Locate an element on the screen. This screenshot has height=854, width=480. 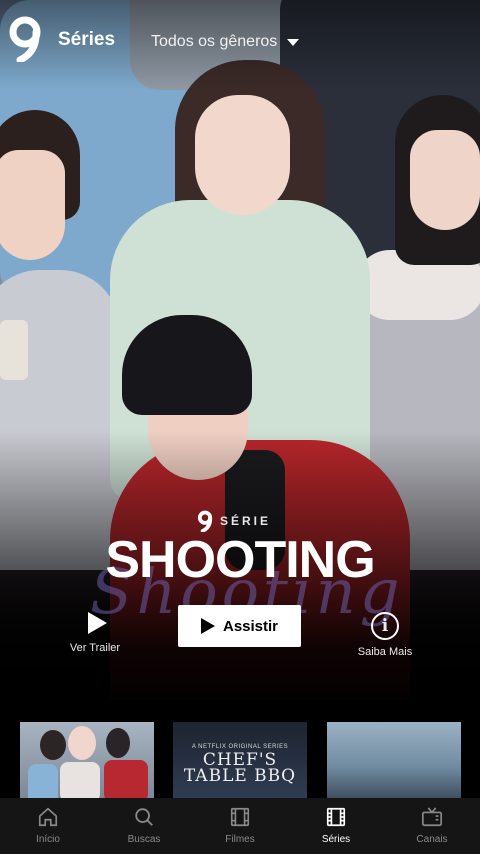
series-tag: SÉRIE is located at coordinates (233, 521).